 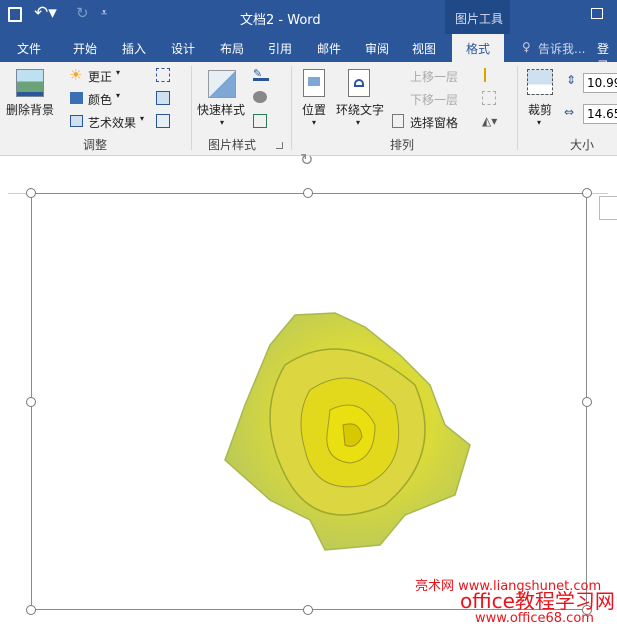 What do you see at coordinates (29, 48) in the screenshot?
I see `tab-file: 文件` at bounding box center [29, 48].